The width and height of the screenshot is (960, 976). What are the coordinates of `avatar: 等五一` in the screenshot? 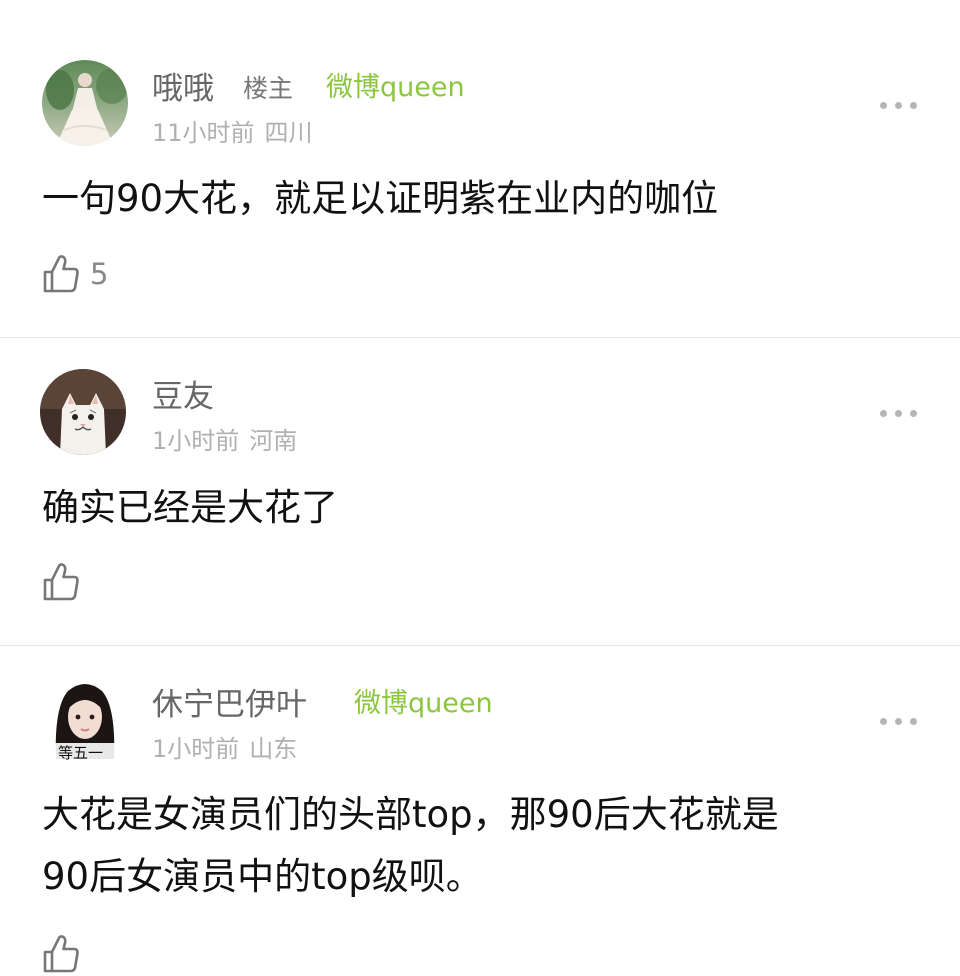 It's located at (85, 720).